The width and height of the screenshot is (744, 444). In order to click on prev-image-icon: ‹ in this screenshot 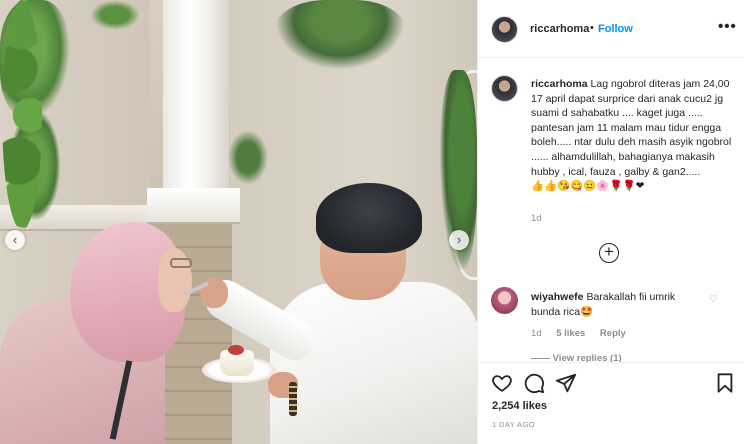, I will do `click(15, 240)`.